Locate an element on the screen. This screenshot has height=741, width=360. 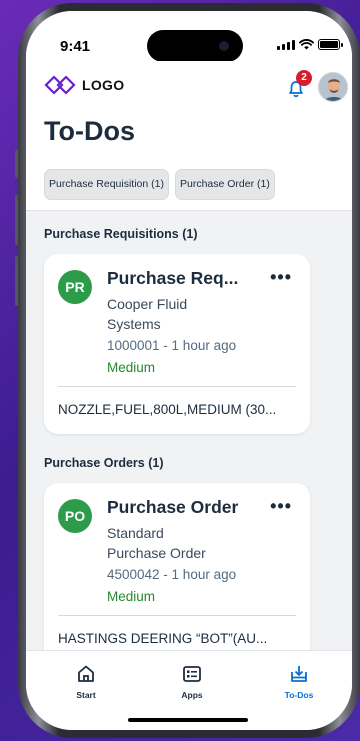
user-photo-icon is located at coordinates (333, 87).